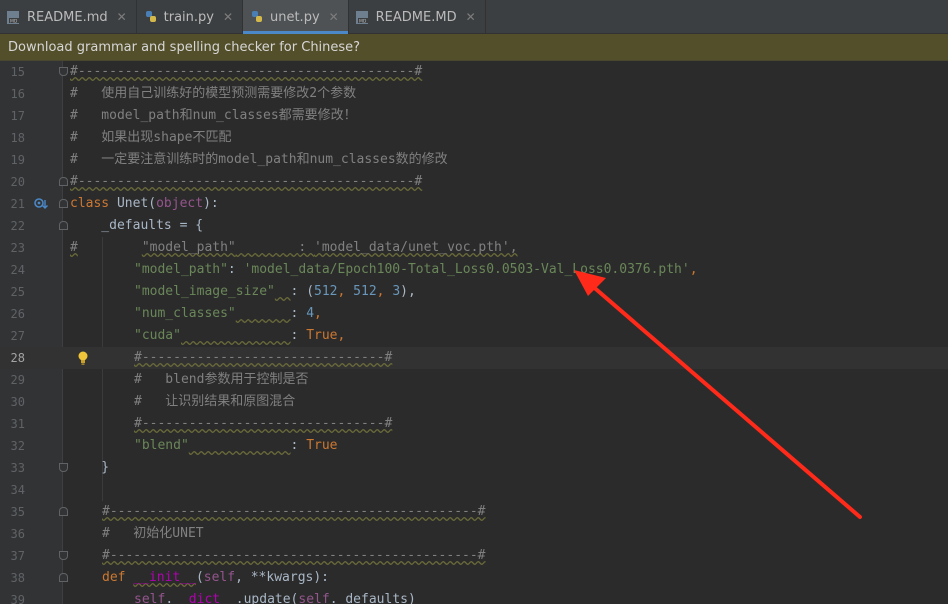 The height and width of the screenshot is (604, 948). What do you see at coordinates (235, 269) in the screenshot?
I see `punct: :` at bounding box center [235, 269].